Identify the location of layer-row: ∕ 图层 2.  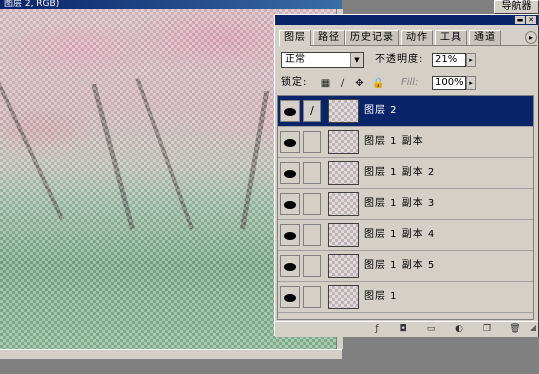
(405, 111).